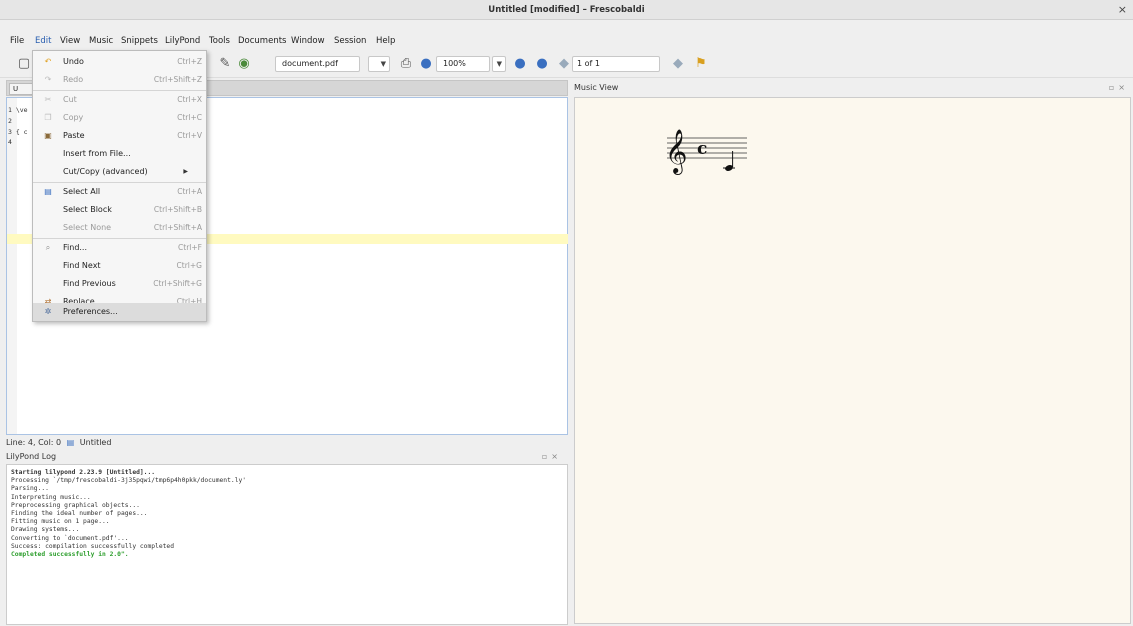 Image resolution: width=1133 pixels, height=626 pixels. What do you see at coordinates (1122, 9) in the screenshot?
I see `close-icon: ×` at bounding box center [1122, 9].